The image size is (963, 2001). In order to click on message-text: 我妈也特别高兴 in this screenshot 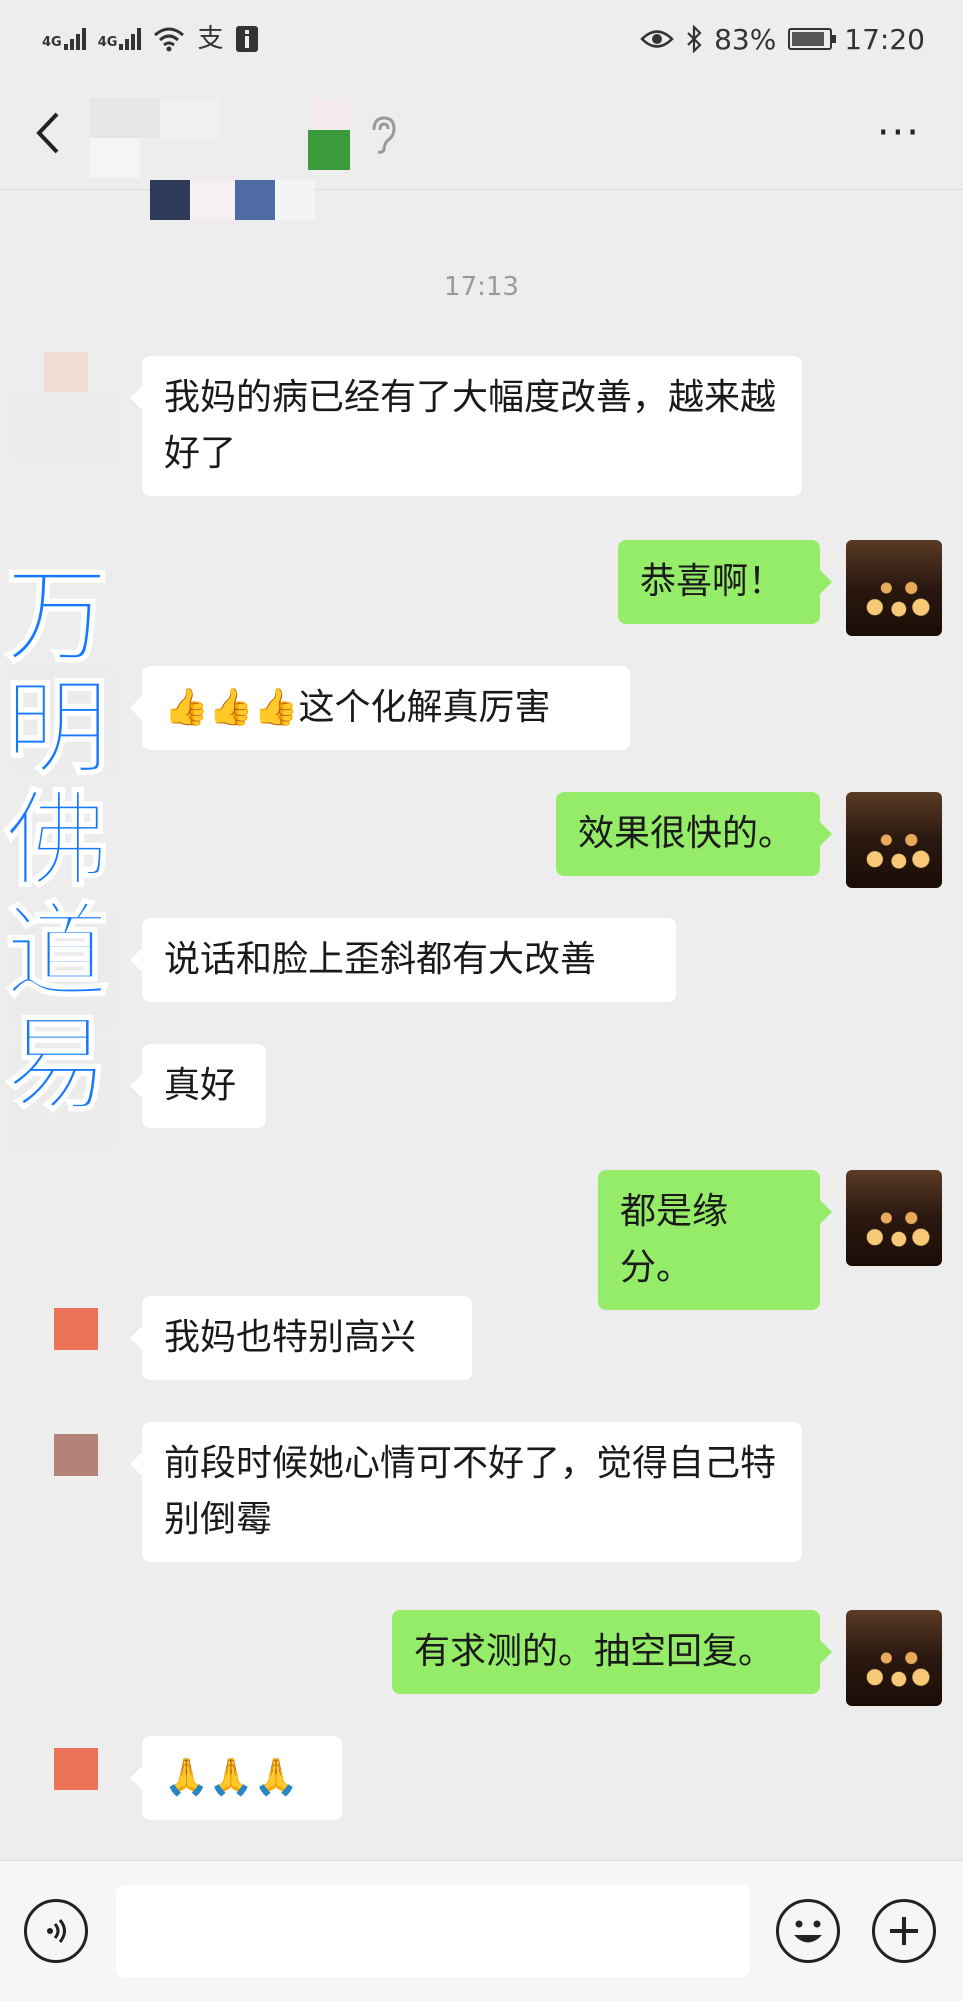, I will do `click(290, 1337)`.